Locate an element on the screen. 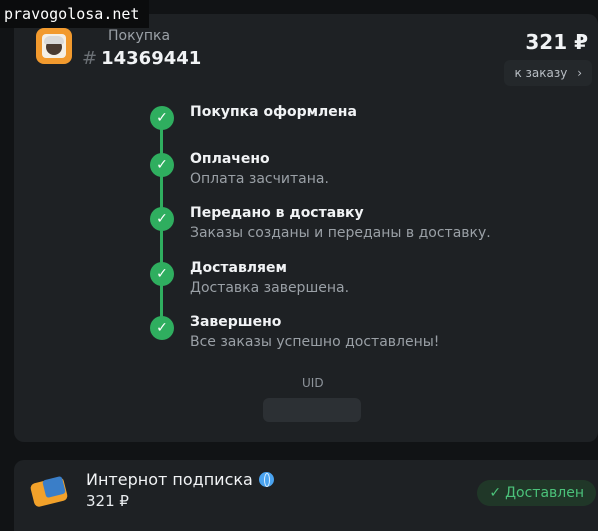 Image resolution: width=598 pixels, height=531 pixels. step-title: Завершено is located at coordinates (236, 322).